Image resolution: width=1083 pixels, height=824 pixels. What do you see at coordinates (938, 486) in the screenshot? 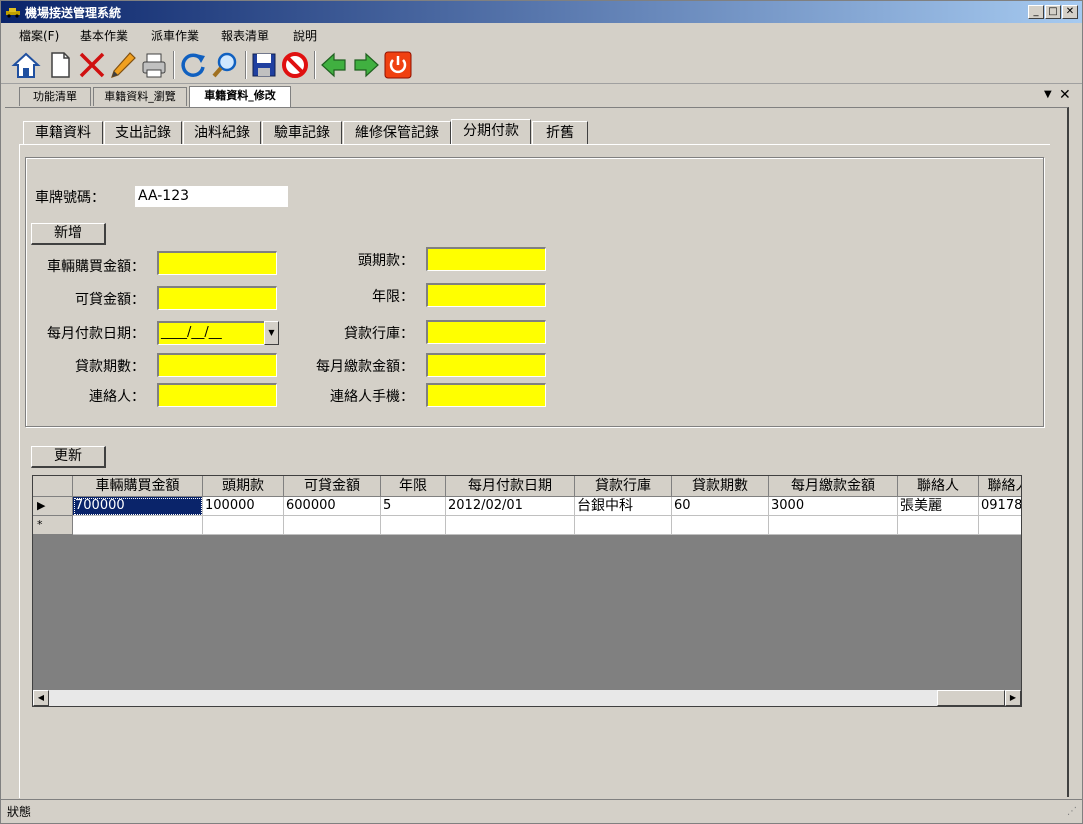
I see `grid-col-contact: 聯絡人` at bounding box center [938, 486].